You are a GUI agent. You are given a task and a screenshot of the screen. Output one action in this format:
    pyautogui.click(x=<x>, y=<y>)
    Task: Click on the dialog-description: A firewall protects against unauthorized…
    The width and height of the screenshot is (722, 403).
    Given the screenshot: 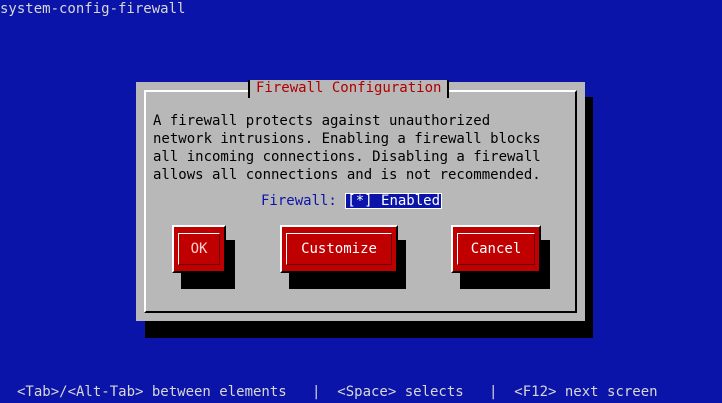 What is the action you would take?
    pyautogui.click(x=347, y=148)
    